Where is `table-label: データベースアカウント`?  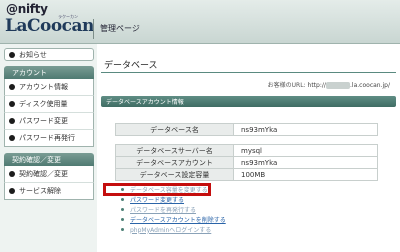
table-label: データベースアカウント is located at coordinates (174, 162).